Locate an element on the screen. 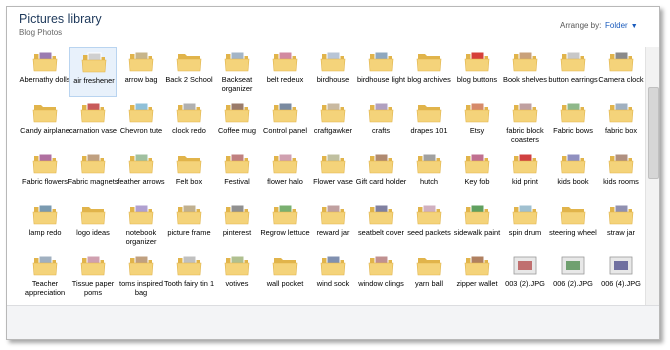 The height and width of the screenshot is (350, 670). folder-item: craftgawker is located at coordinates (333, 123).